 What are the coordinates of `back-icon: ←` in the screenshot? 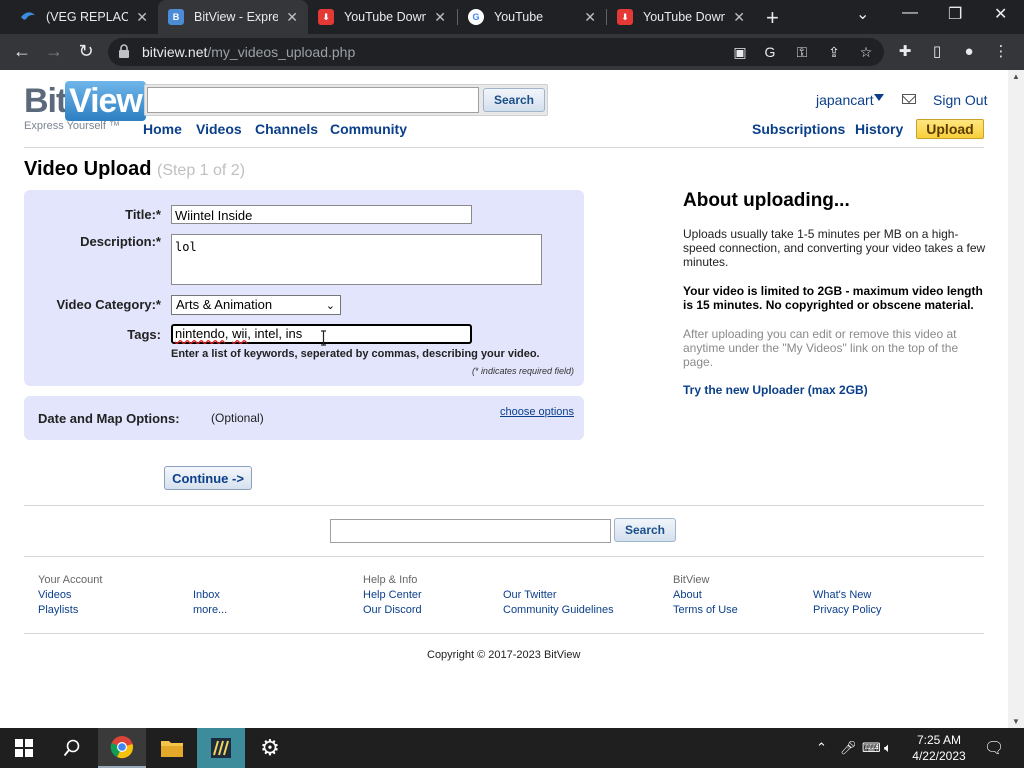 It's located at (22, 51).